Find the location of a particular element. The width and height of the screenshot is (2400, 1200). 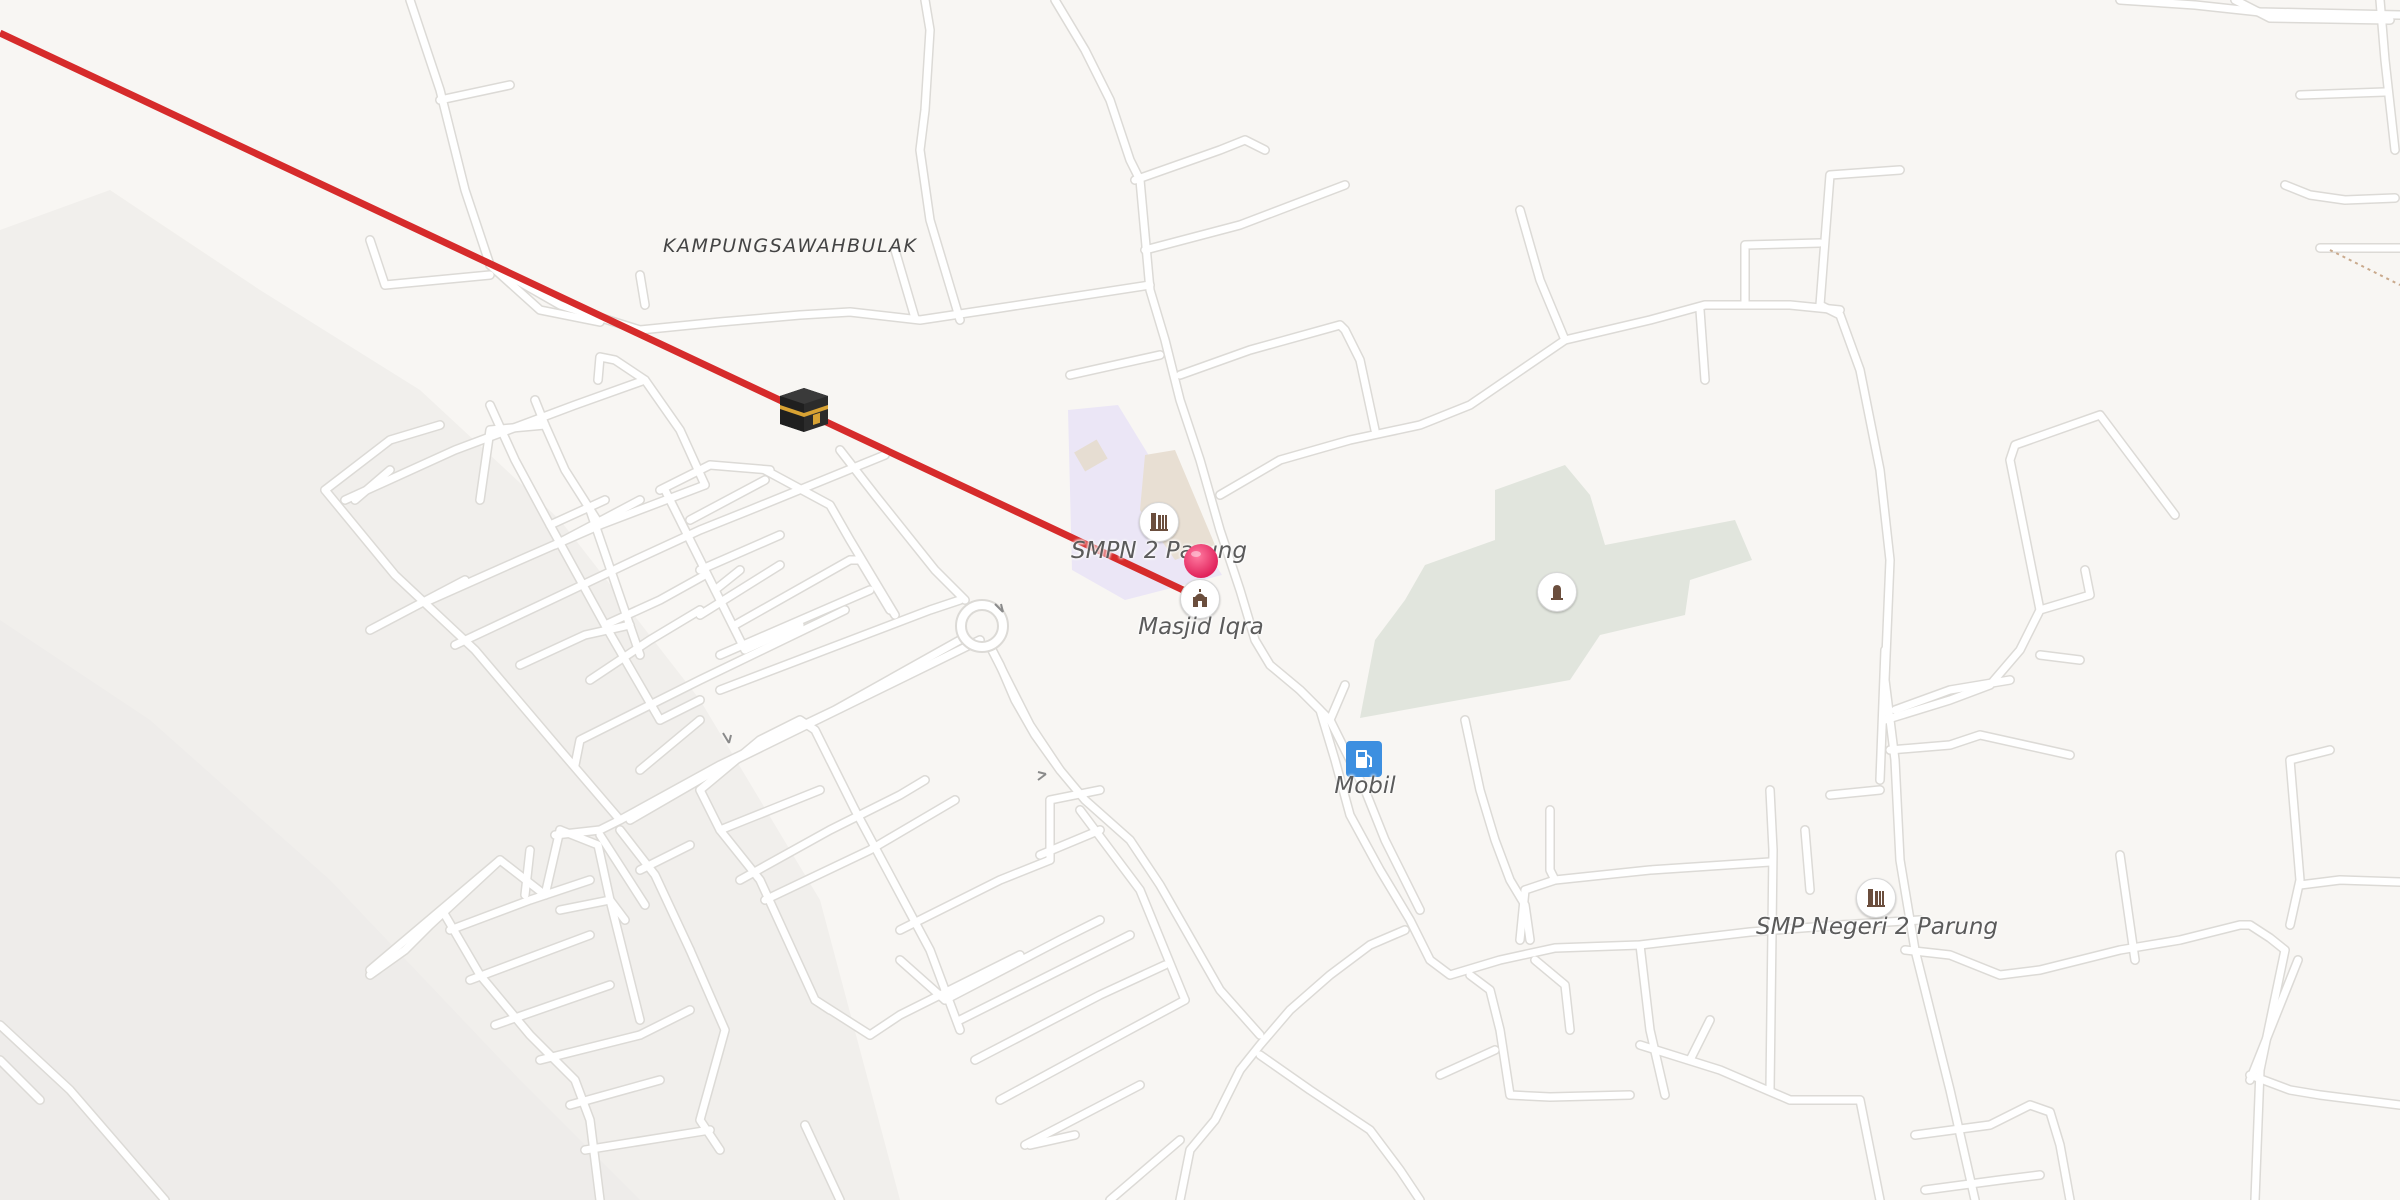

footpath is located at coordinates (2364, 267).